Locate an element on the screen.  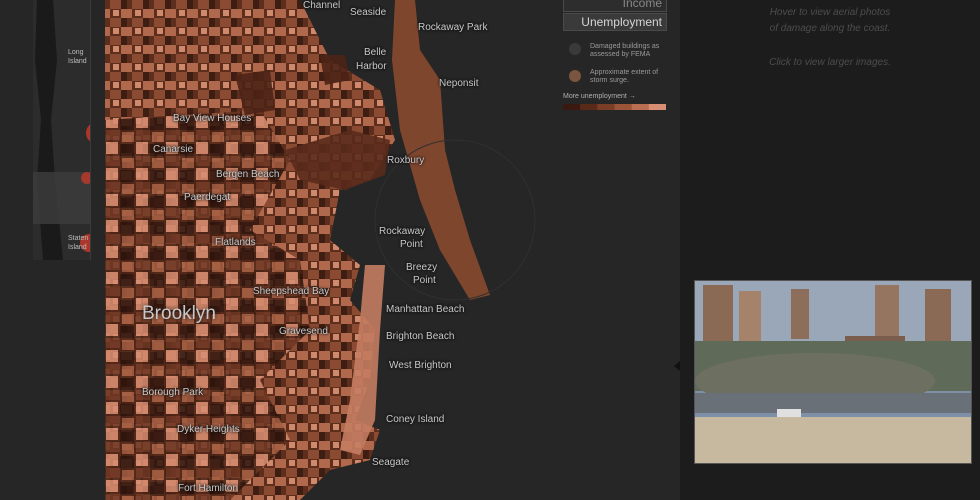
place-label: Bergen Beach is located at coordinates (248, 174).